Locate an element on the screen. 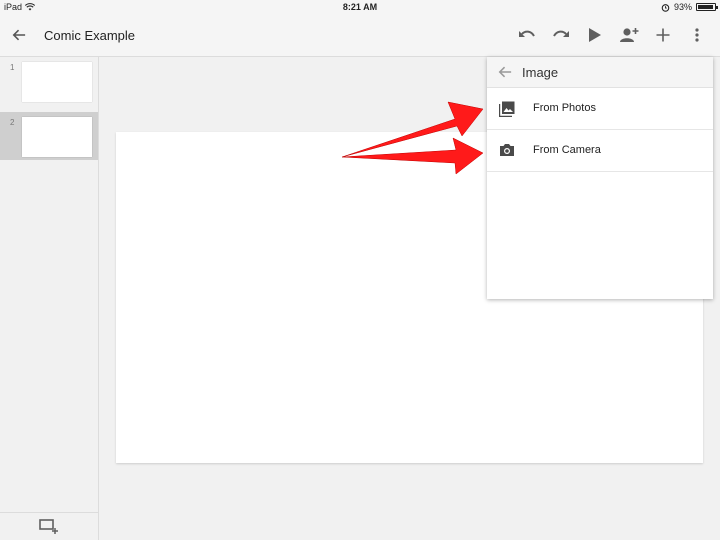 Image resolution: width=720 pixels, height=540 pixels. menu-back-button is located at coordinates (505, 72).